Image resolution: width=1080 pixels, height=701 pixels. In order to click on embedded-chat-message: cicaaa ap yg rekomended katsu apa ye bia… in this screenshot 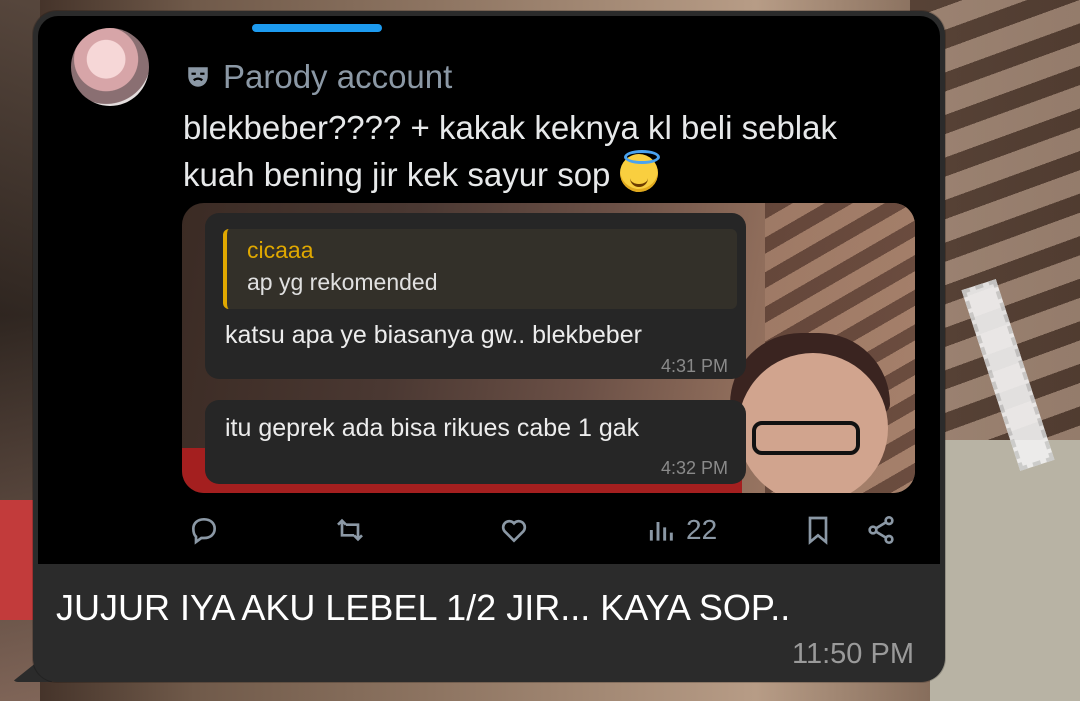, I will do `click(475, 296)`.